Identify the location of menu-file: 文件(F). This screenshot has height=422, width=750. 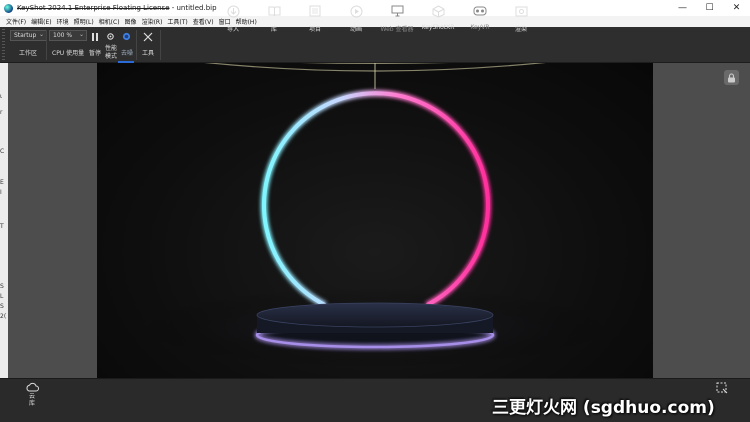
(16, 21).